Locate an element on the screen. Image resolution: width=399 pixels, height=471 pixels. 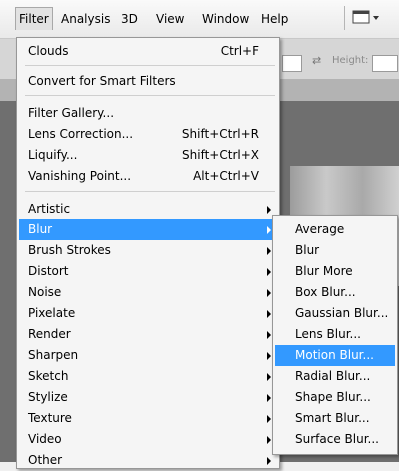
menu-item-sharpen: Sharpen is located at coordinates (148, 355).